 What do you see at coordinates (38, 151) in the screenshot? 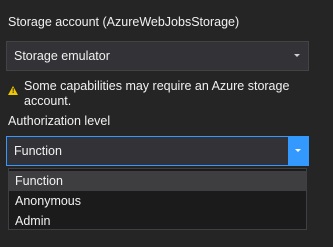
I see `authorization-level-value: Function` at bounding box center [38, 151].